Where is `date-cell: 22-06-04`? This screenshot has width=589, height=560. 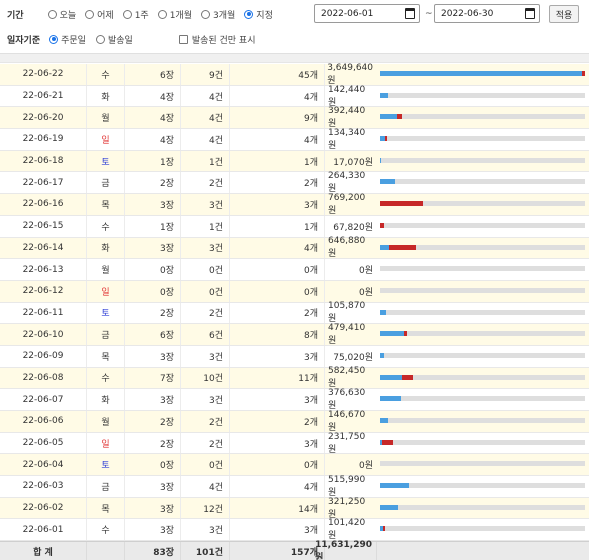 date-cell: 22-06-04 is located at coordinates (43, 465).